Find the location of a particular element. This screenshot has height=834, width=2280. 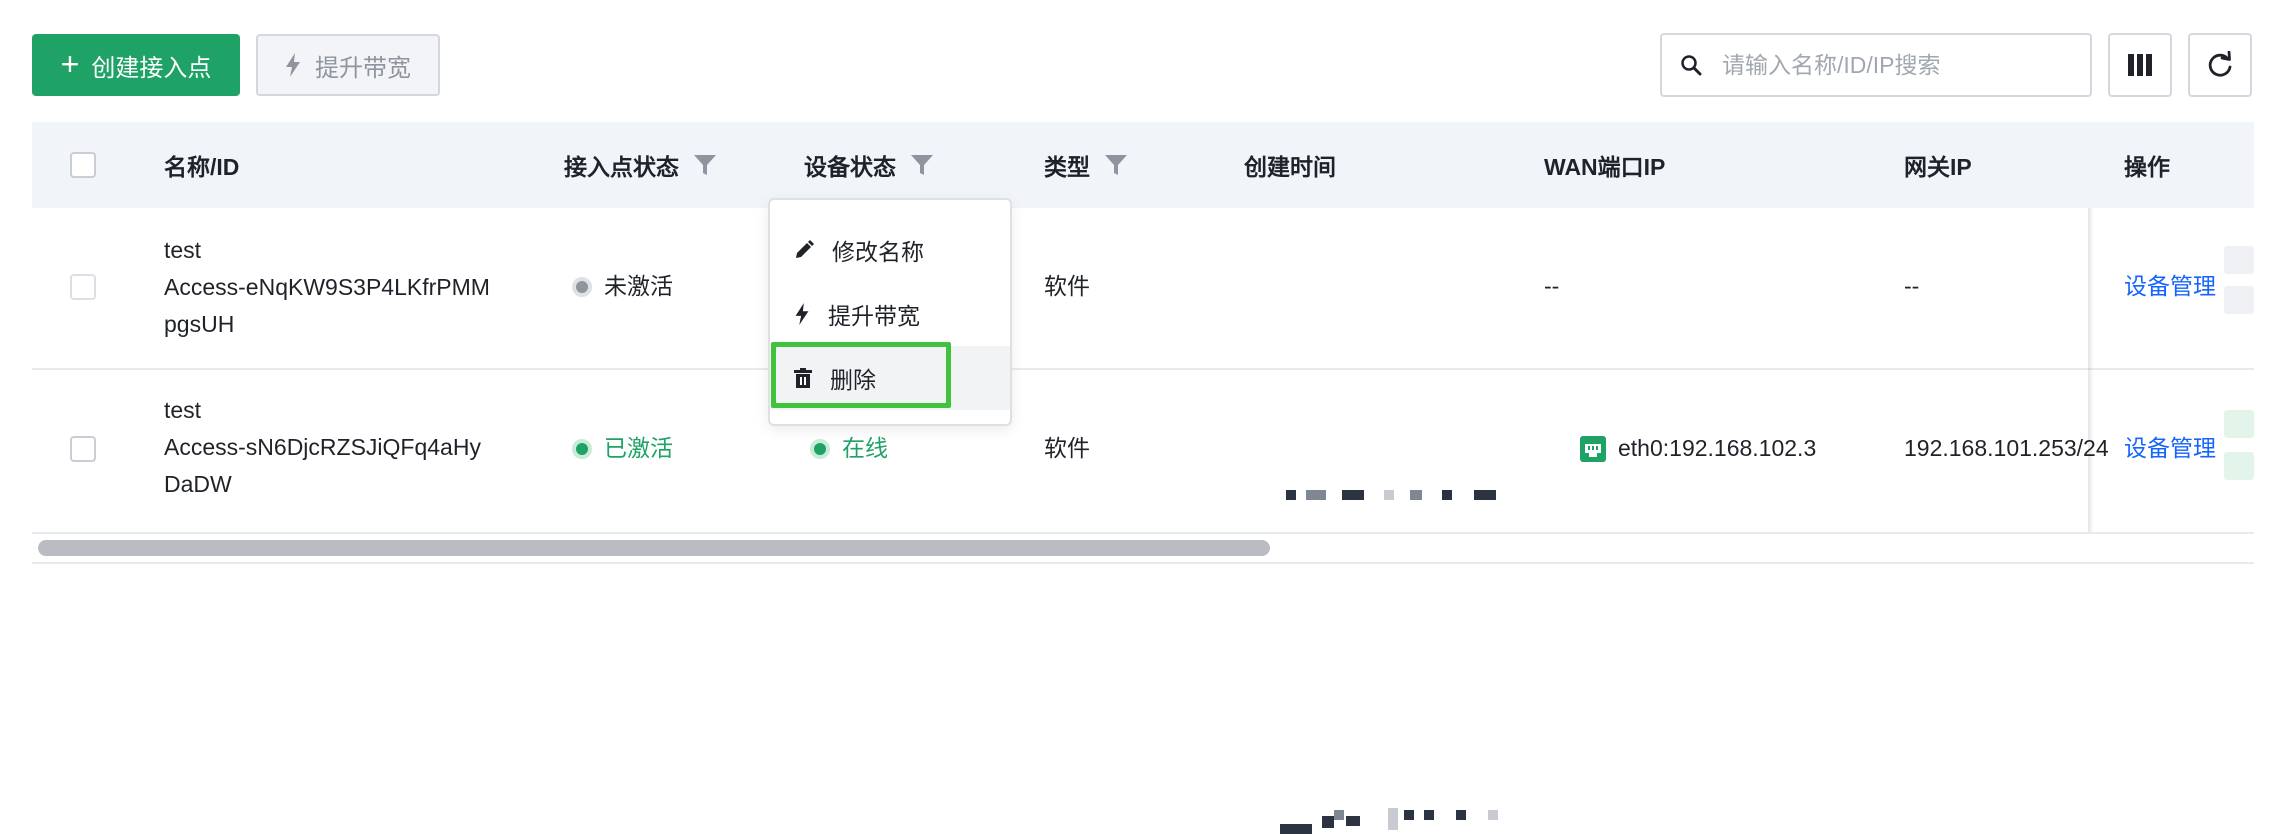

ap-status: 未激活 is located at coordinates (622, 286).